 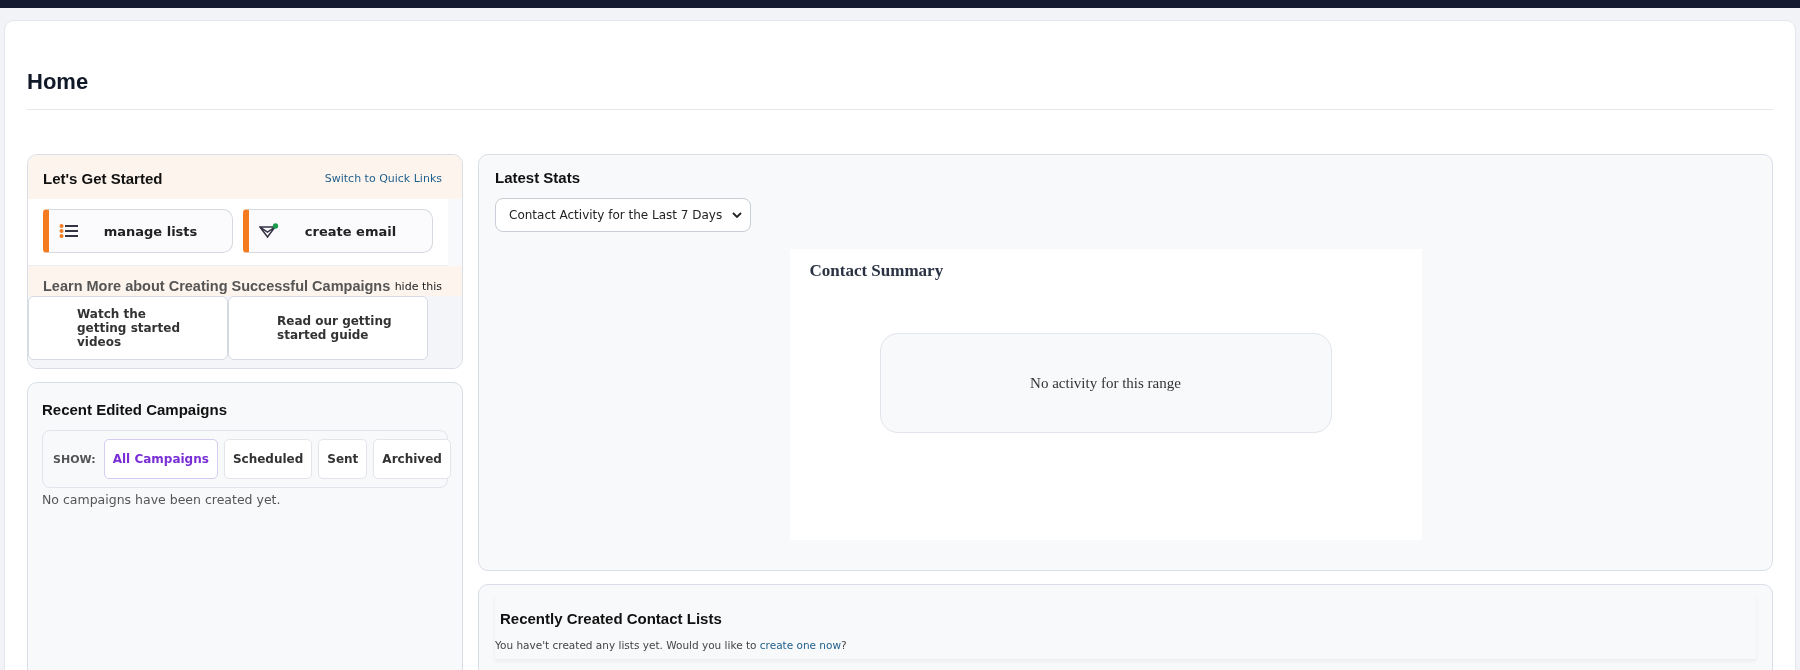 I want to click on resource-button: Read our getting started guide, so click(x=328, y=328).